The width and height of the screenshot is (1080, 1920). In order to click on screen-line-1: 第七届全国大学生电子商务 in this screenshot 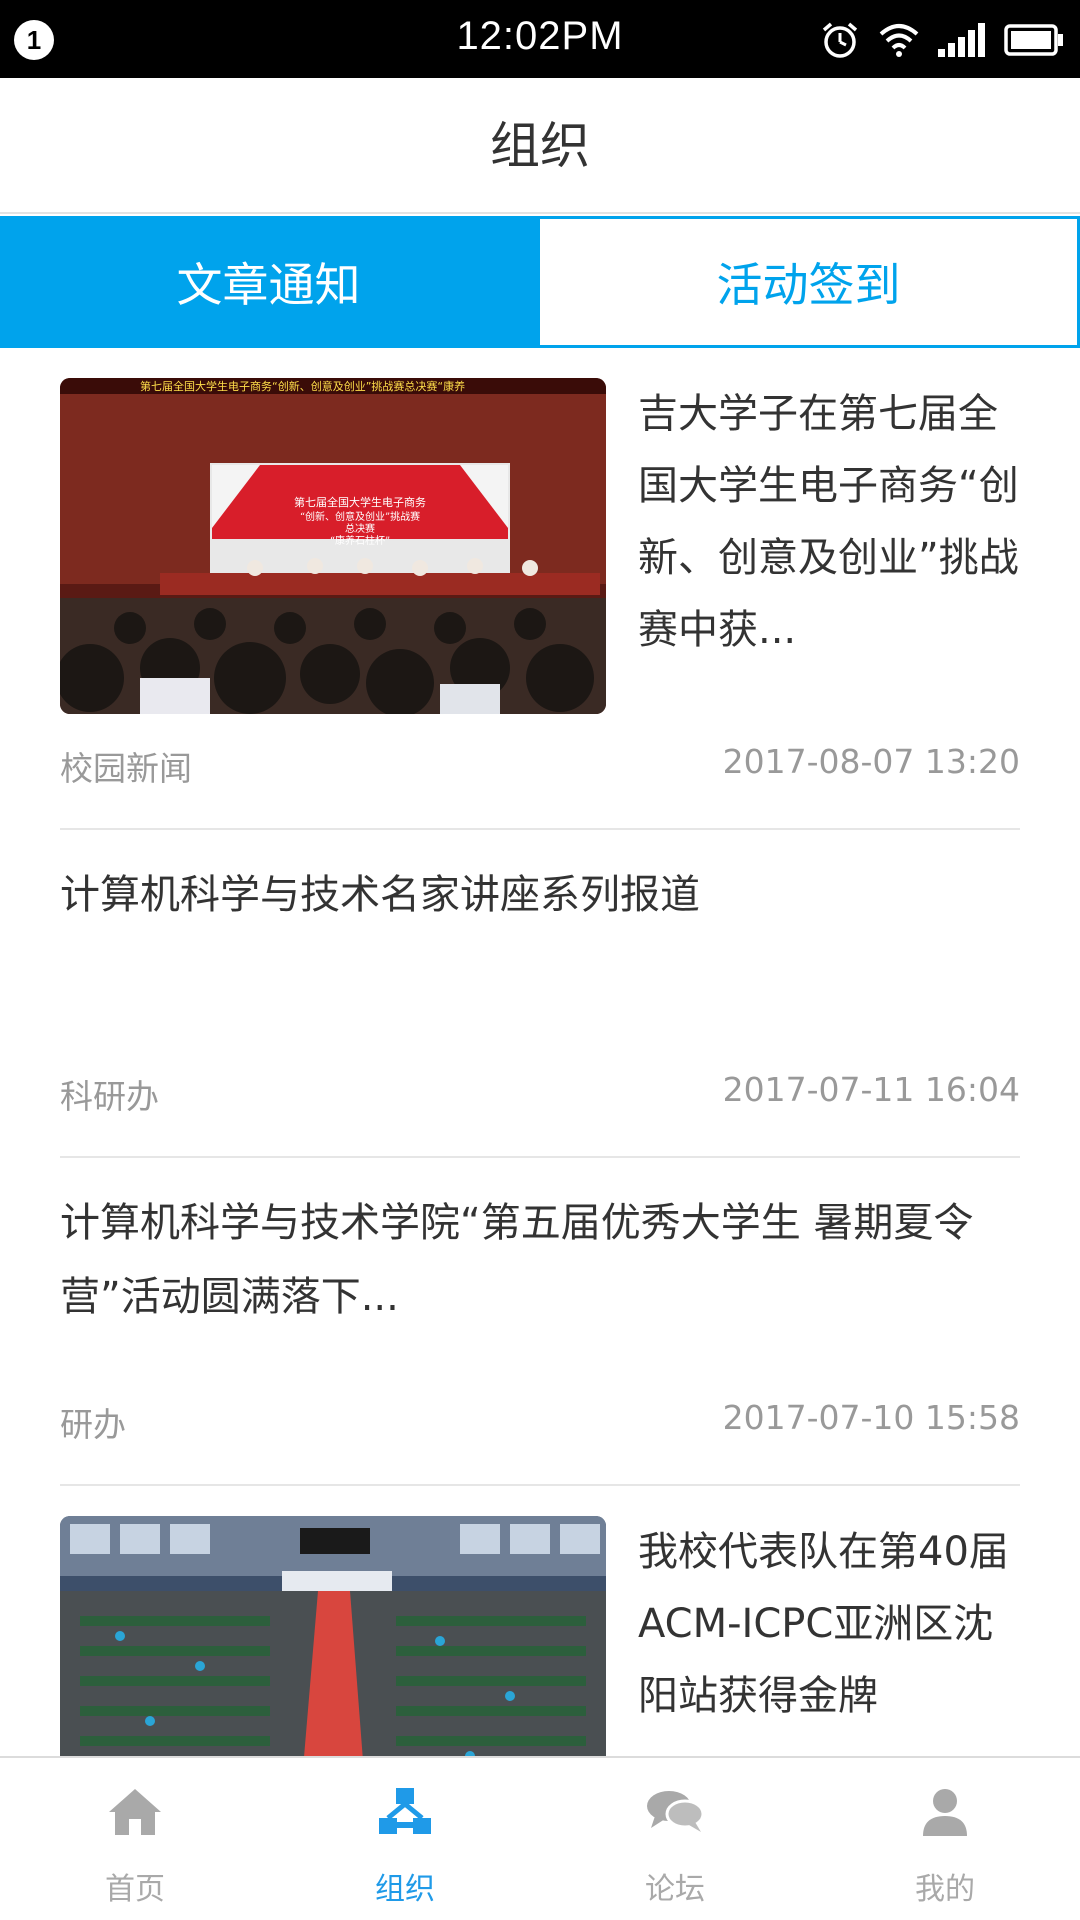, I will do `click(360, 502)`.